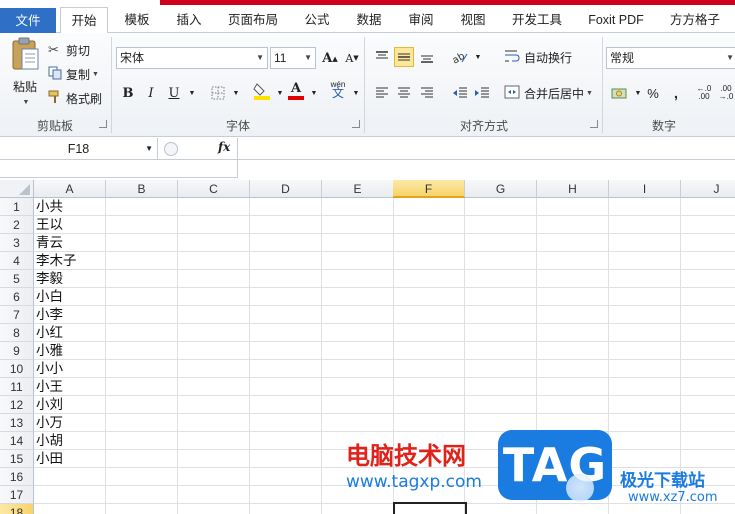 The height and width of the screenshot is (514, 735). I want to click on copy-dropdown-icon: ▼, so click(95, 74).